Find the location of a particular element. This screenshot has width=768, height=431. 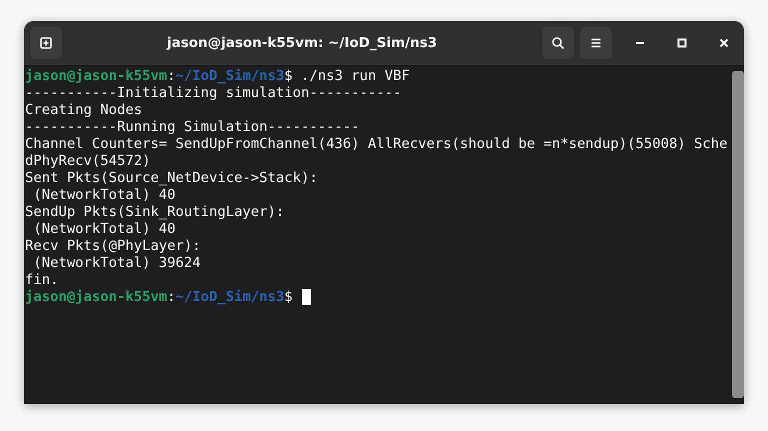

output-line: Creating Nodes is located at coordinates (83, 110).